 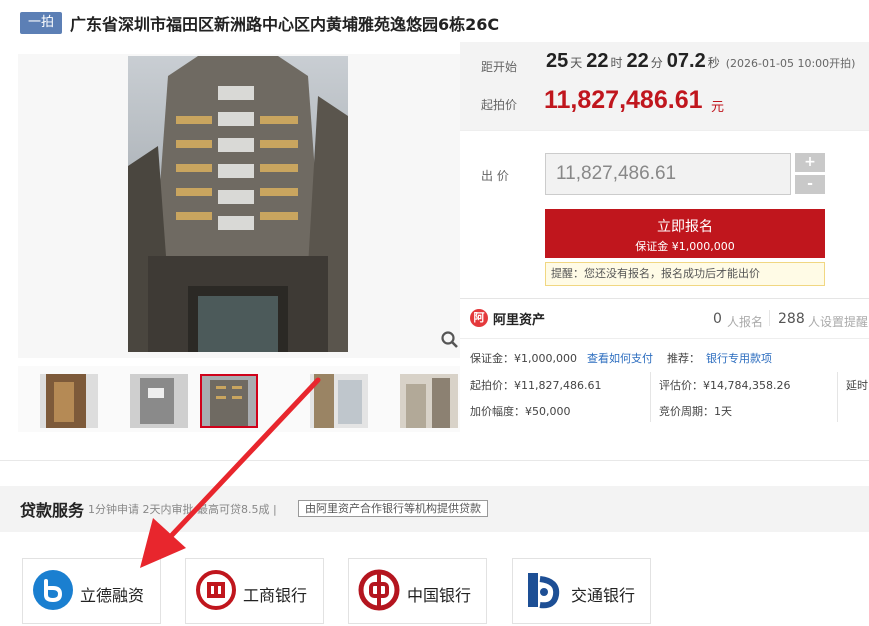 I want to click on loan-provider-tag: 由阿里资产合作银行等机构提供贷款, so click(x=393, y=508).